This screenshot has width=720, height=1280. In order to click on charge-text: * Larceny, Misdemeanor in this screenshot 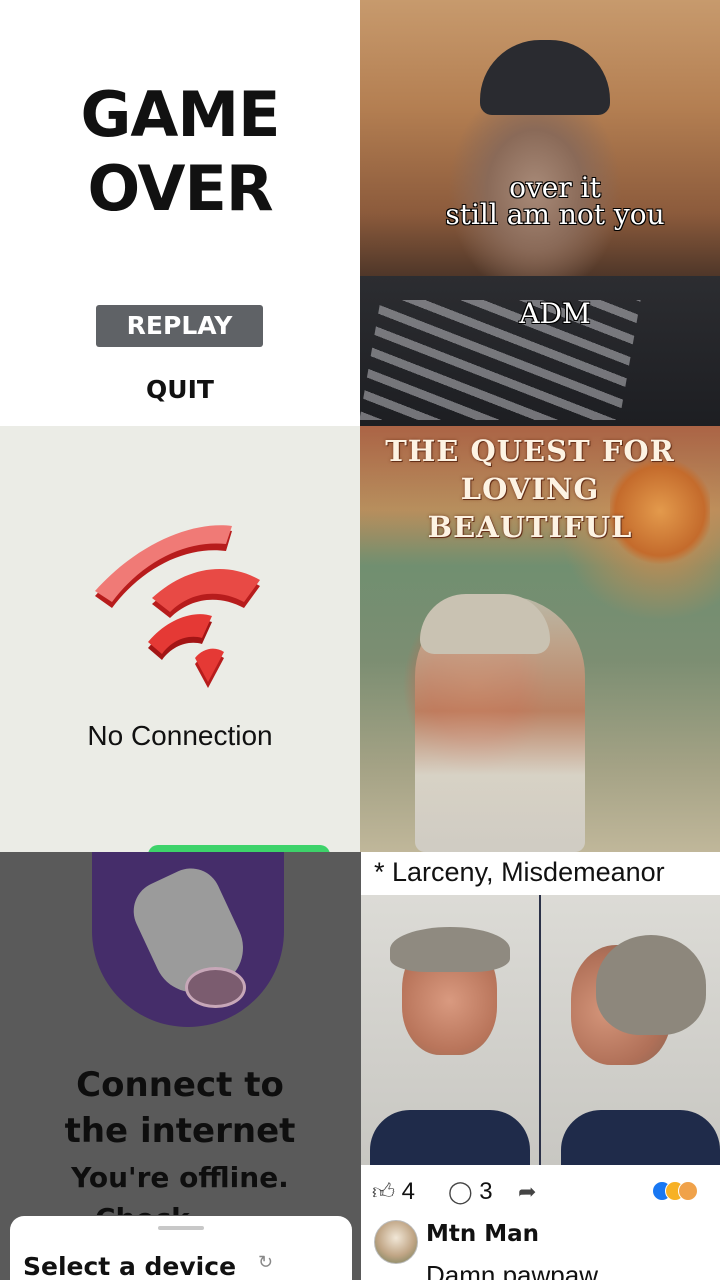, I will do `click(519, 872)`.